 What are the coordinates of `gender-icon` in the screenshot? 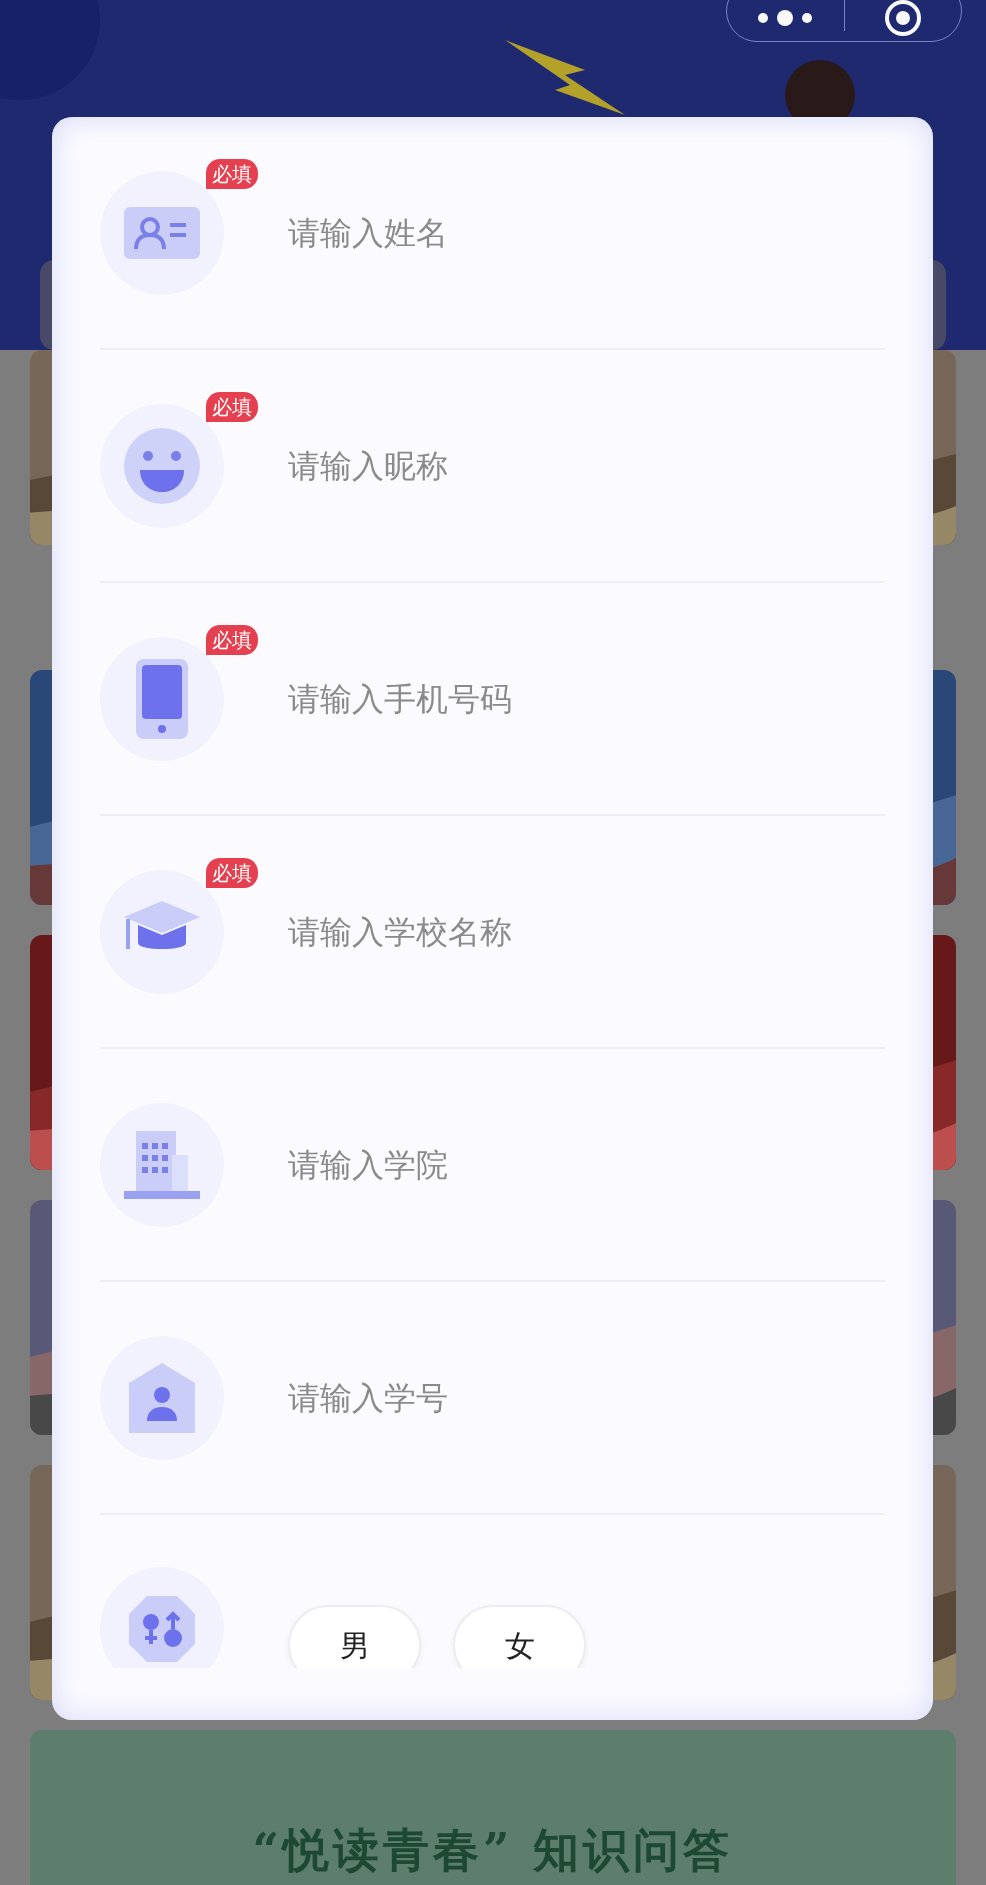 It's located at (162, 1629).